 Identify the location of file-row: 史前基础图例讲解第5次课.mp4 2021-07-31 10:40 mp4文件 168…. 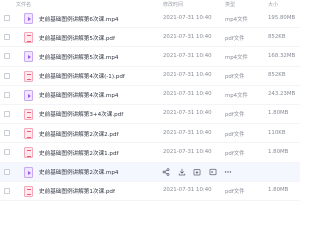
(150, 57).